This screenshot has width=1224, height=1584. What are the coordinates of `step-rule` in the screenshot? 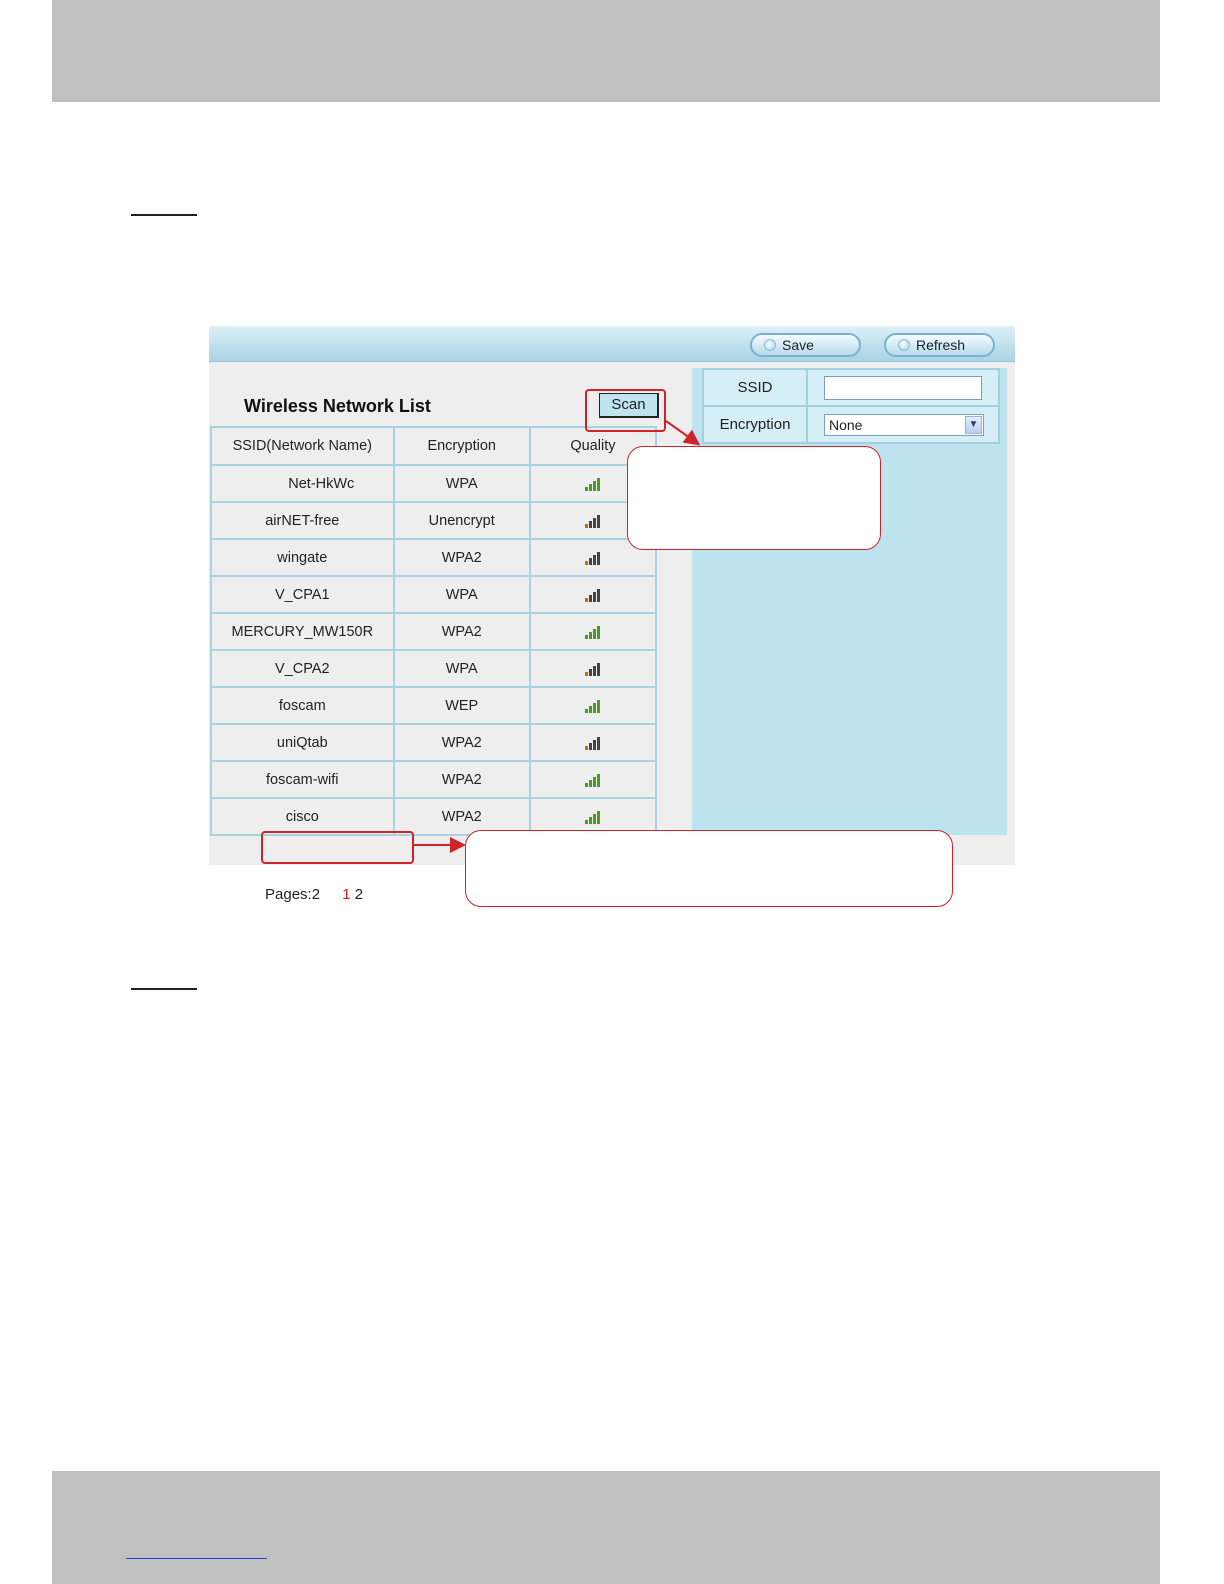 It's located at (164, 989).